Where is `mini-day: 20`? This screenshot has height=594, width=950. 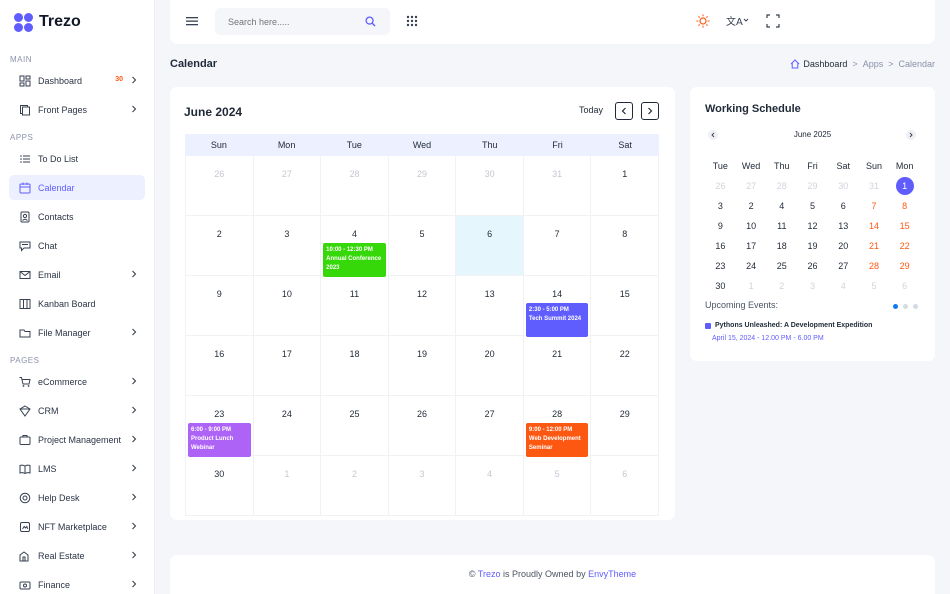
mini-day: 20 is located at coordinates (843, 246).